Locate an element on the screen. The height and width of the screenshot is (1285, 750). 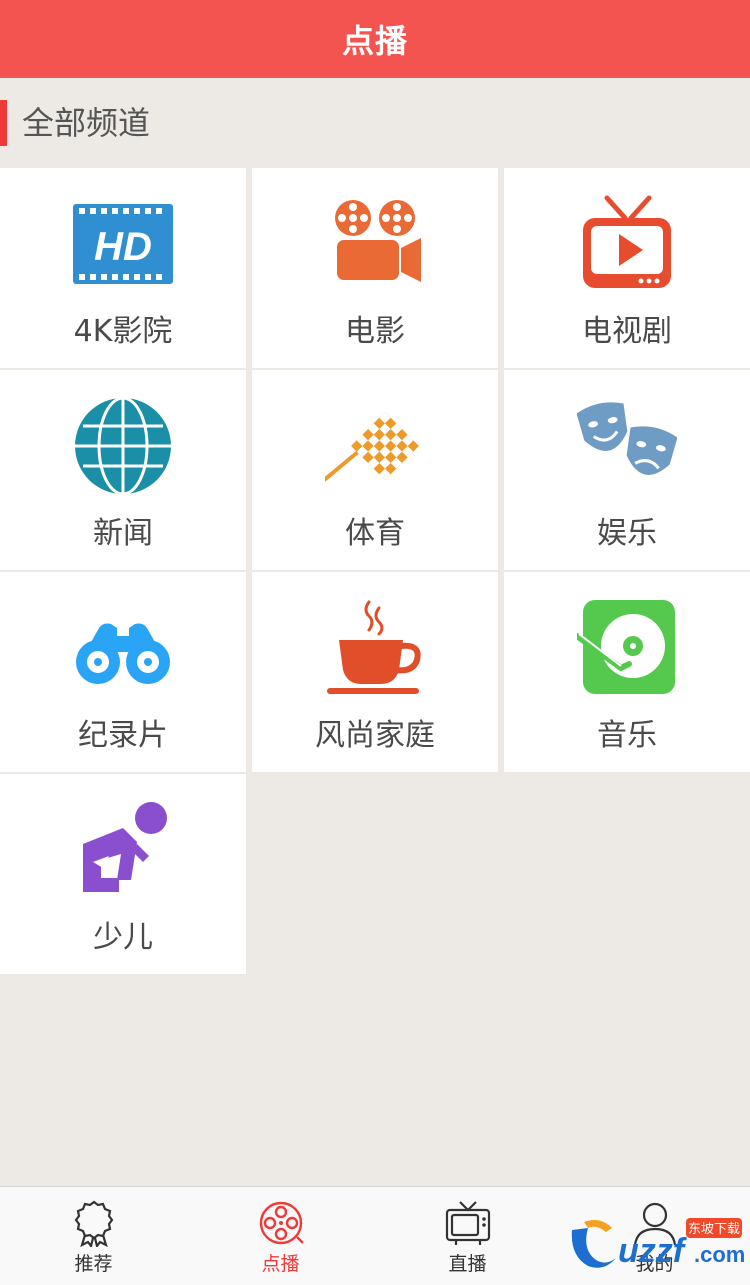
svg-text: uzzf is located at coordinates (653, 1251).